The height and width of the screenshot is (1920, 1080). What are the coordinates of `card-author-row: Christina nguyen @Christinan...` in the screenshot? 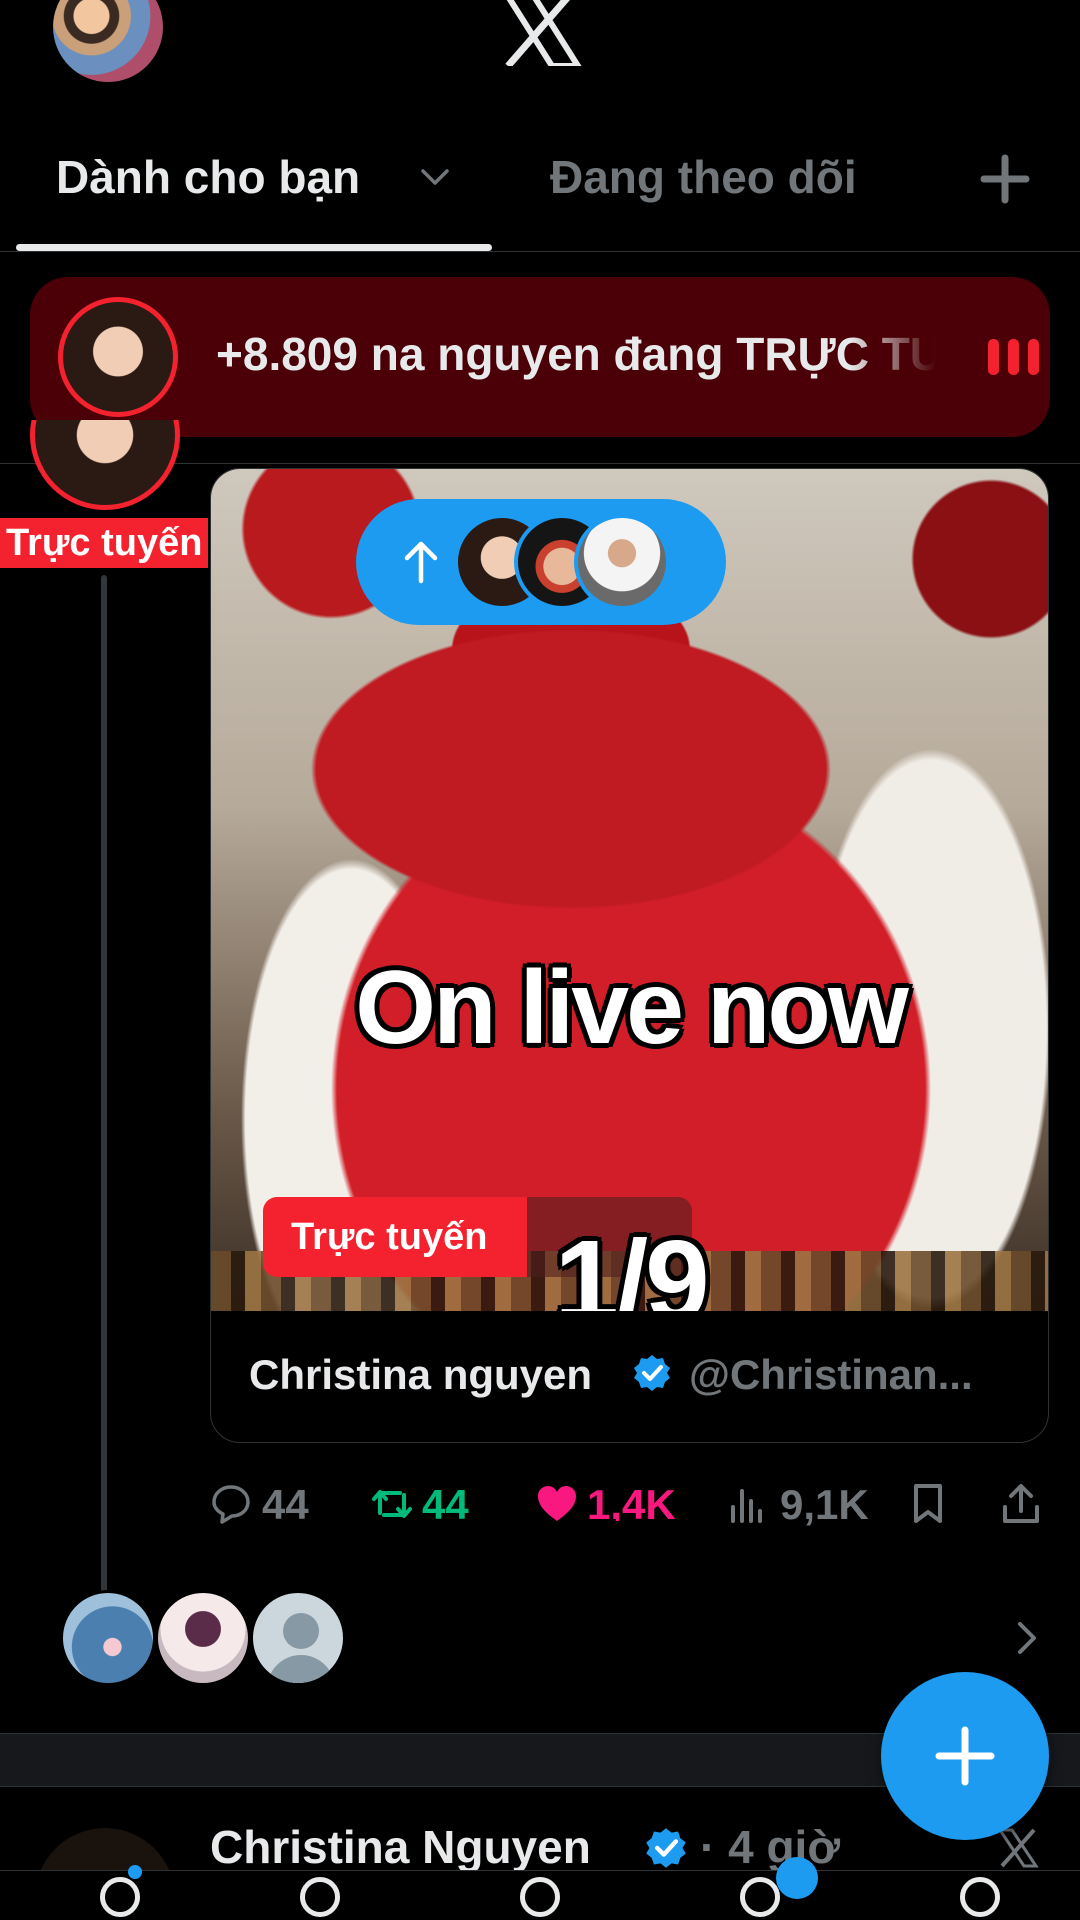 It's located at (629, 1376).